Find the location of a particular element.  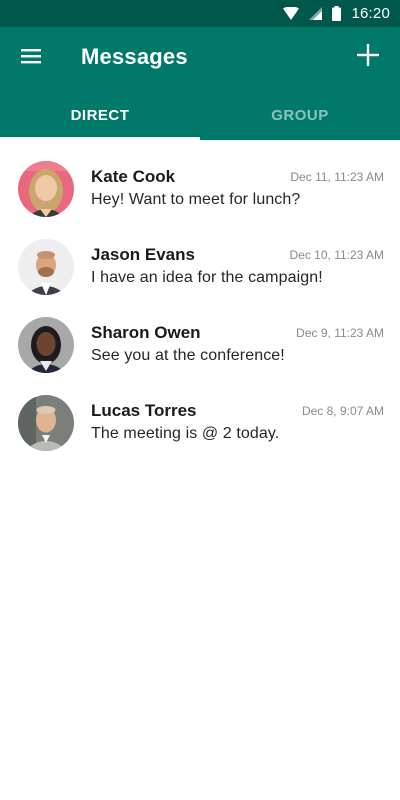

menu-button is located at coordinates (31, 58).